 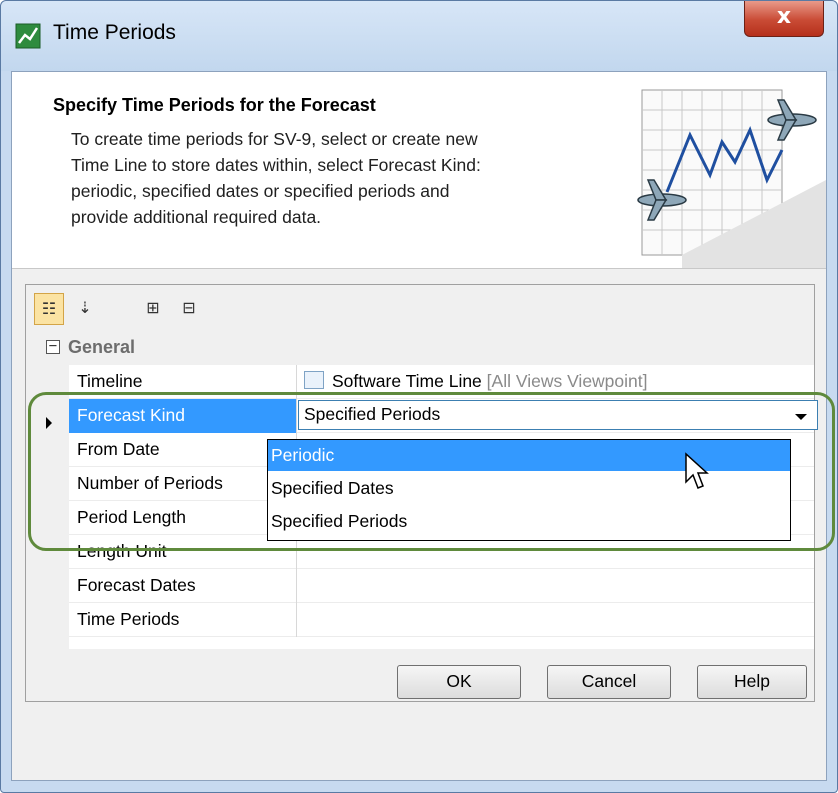 What do you see at coordinates (529, 455) in the screenshot?
I see `dropdown-option-periodic: Periodic` at bounding box center [529, 455].